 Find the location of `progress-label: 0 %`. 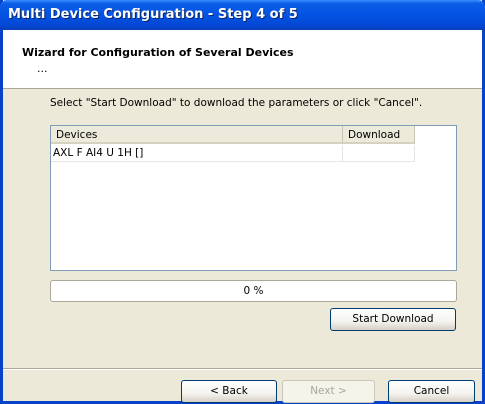

progress-label: 0 % is located at coordinates (253, 291).